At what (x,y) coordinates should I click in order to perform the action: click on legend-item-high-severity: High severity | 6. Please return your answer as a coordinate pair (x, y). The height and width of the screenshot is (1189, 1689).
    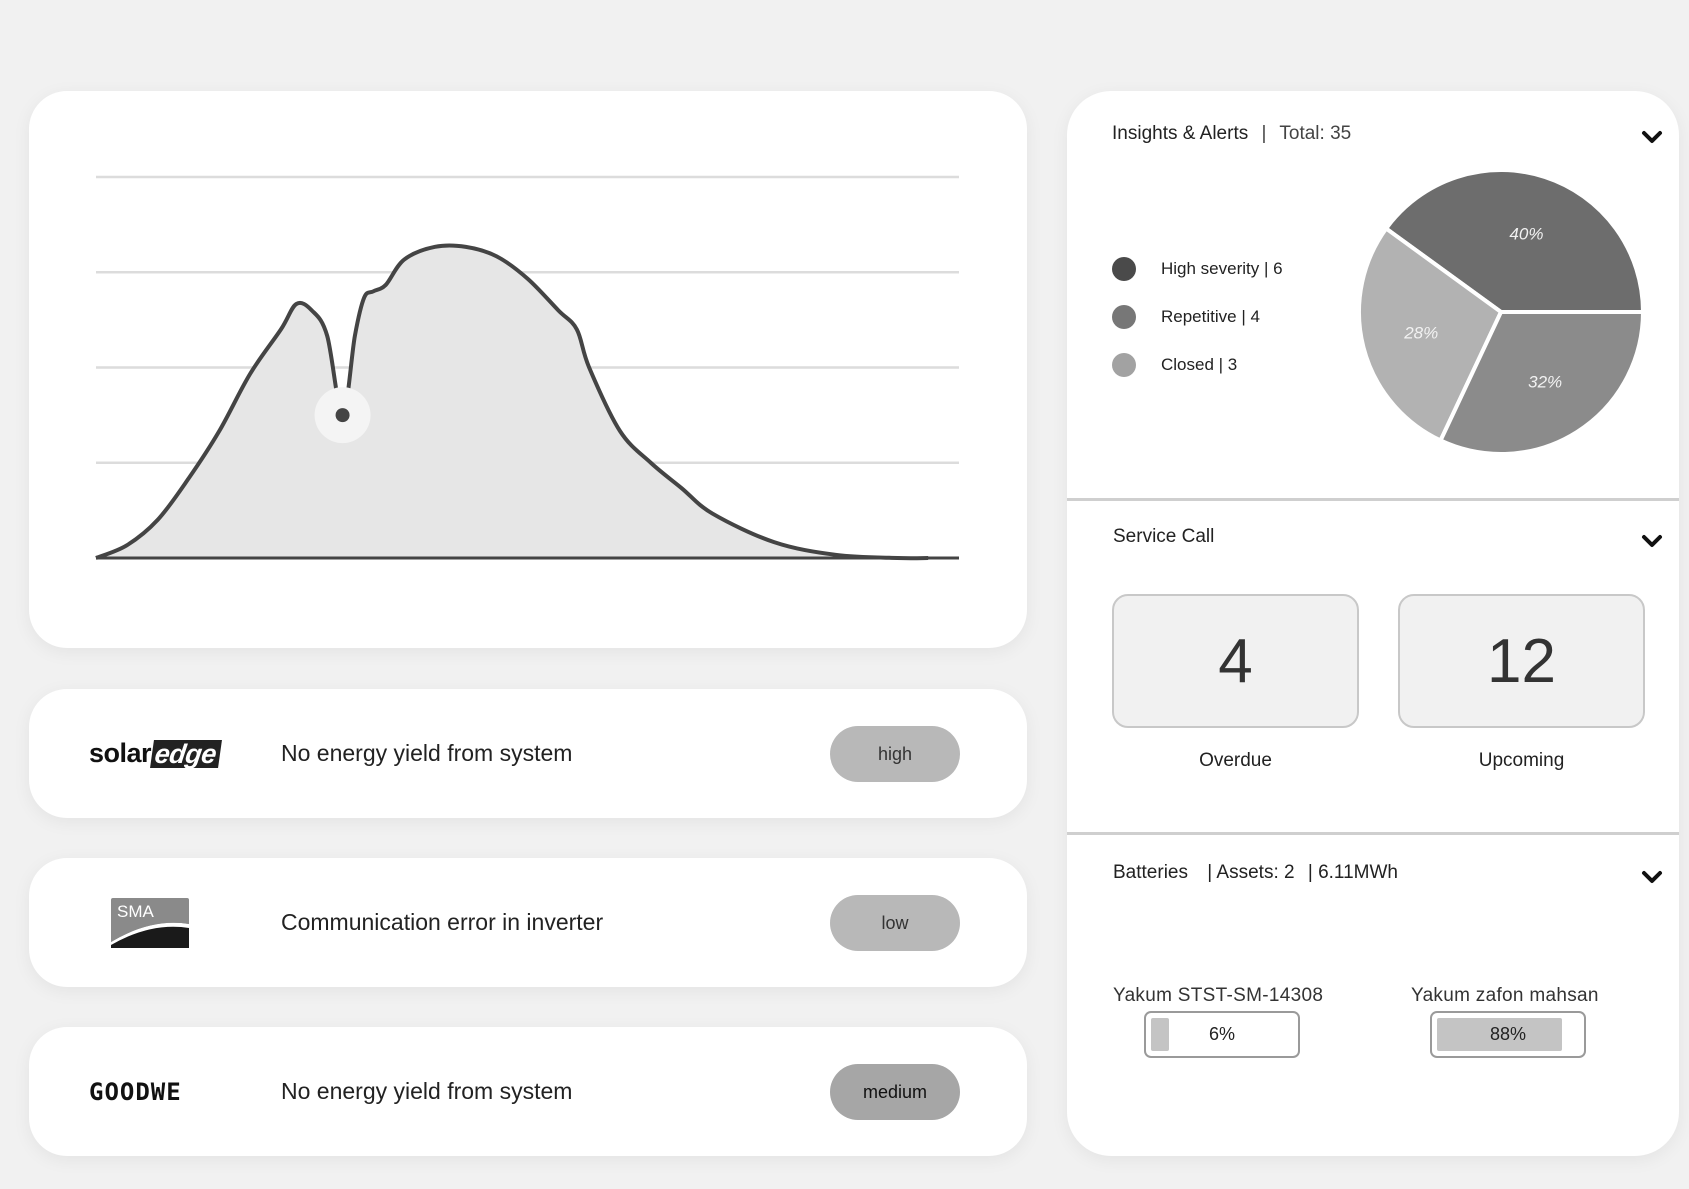
    Looking at the image, I should click on (1197, 269).